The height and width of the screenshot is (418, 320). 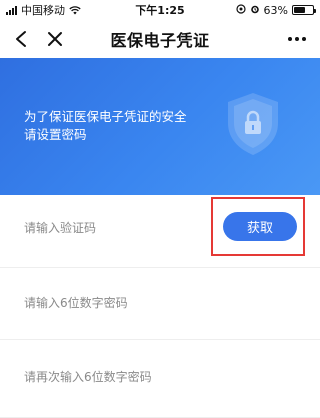 I want to click on chevron-left-icon, so click(x=21, y=39).